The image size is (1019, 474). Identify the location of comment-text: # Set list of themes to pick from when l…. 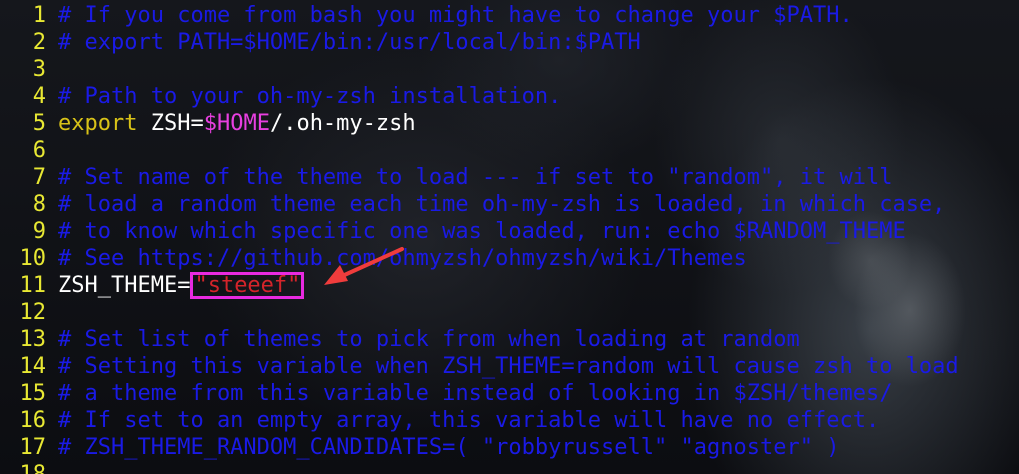
(429, 339).